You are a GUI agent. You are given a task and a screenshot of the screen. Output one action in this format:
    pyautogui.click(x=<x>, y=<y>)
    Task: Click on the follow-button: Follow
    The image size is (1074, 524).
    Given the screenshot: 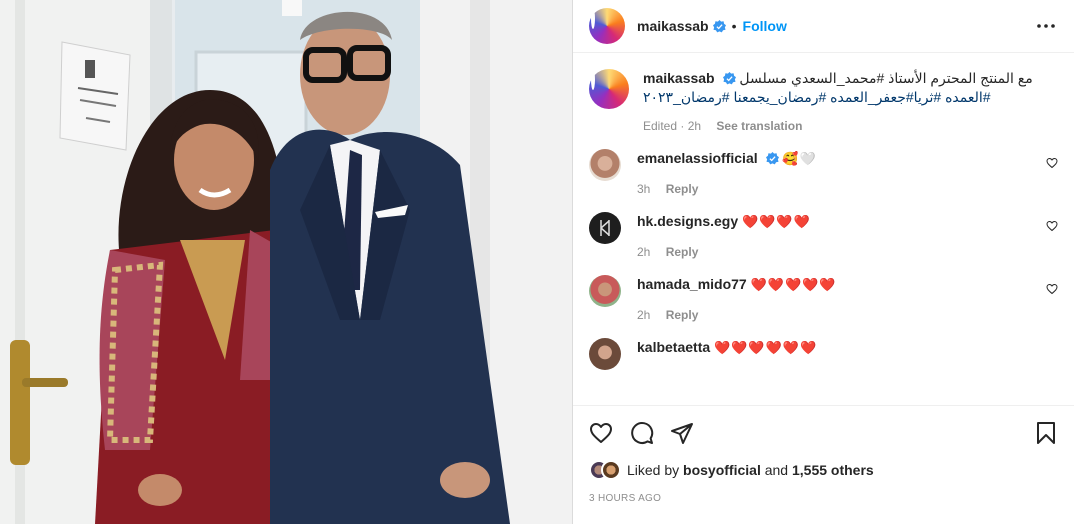 What is the action you would take?
    pyautogui.click(x=765, y=26)
    